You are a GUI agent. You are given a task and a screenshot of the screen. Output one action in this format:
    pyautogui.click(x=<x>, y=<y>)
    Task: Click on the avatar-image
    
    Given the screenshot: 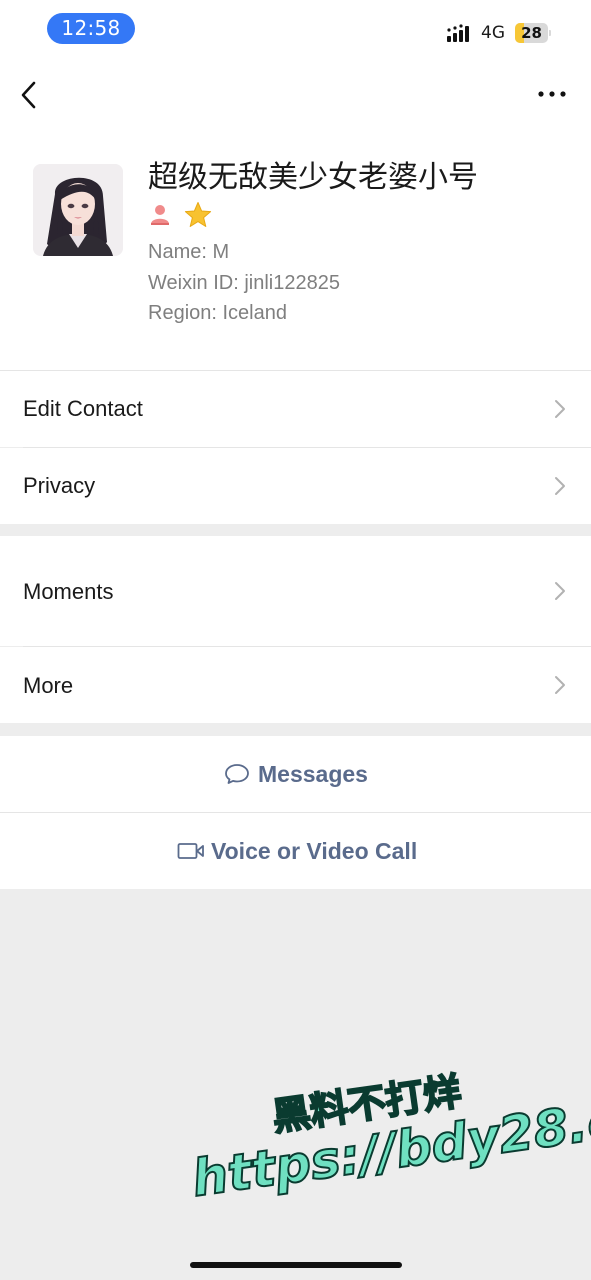 What is the action you would take?
    pyautogui.click(x=78, y=210)
    